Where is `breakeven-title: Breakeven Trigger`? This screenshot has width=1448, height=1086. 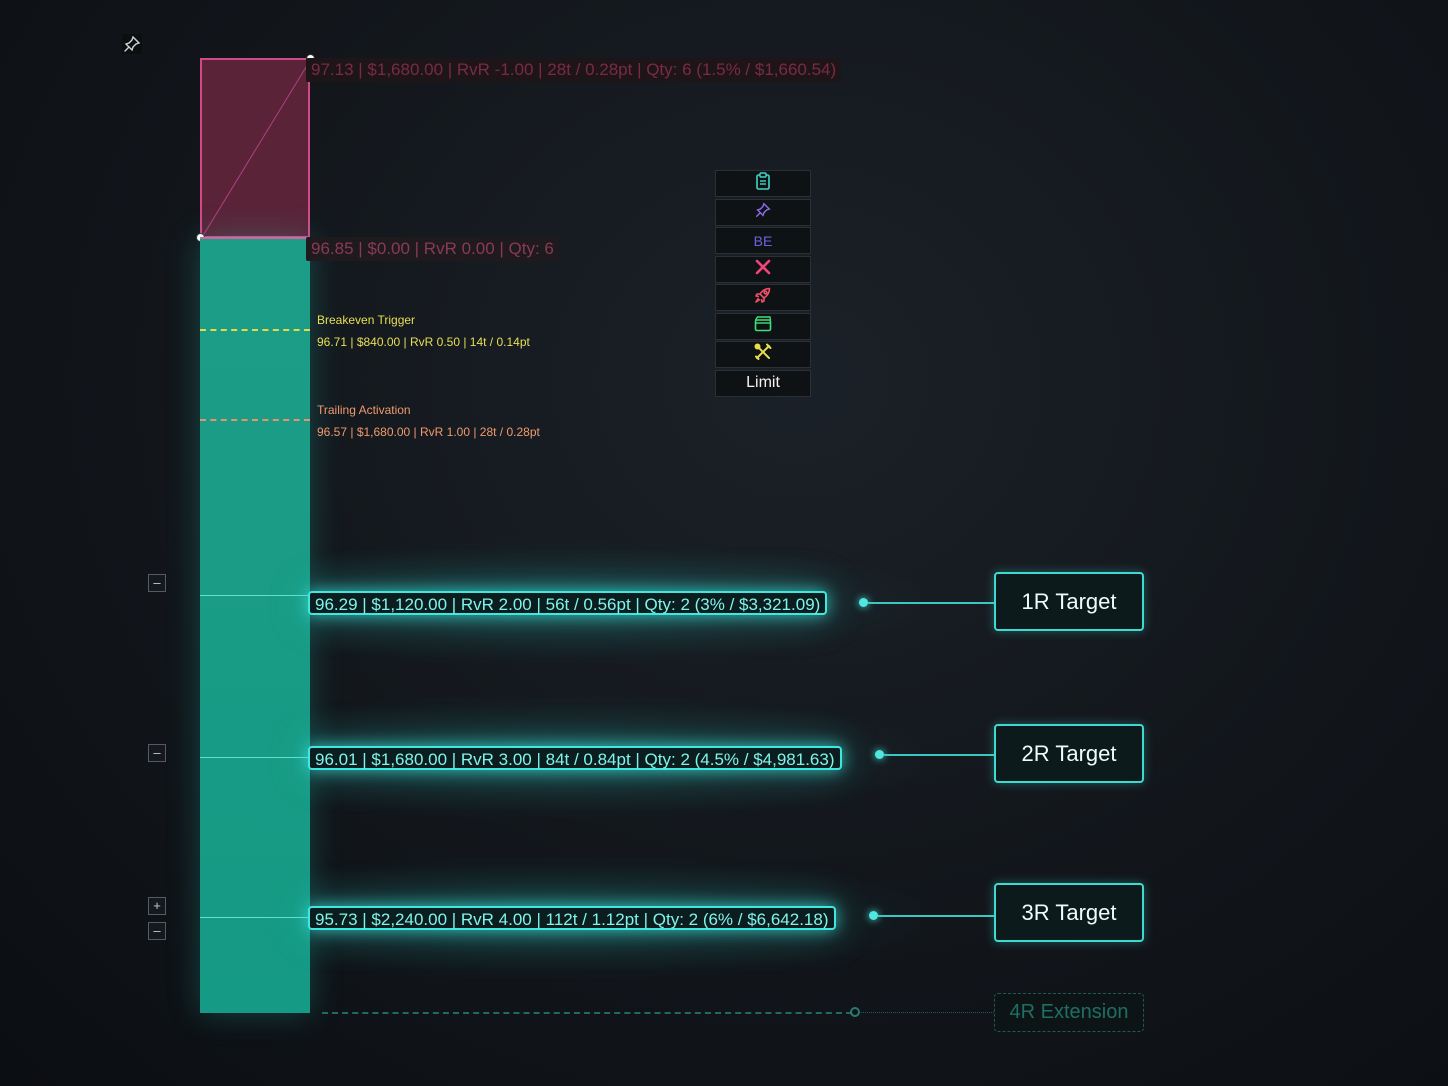
breakeven-title: Breakeven Trigger is located at coordinates (366, 320).